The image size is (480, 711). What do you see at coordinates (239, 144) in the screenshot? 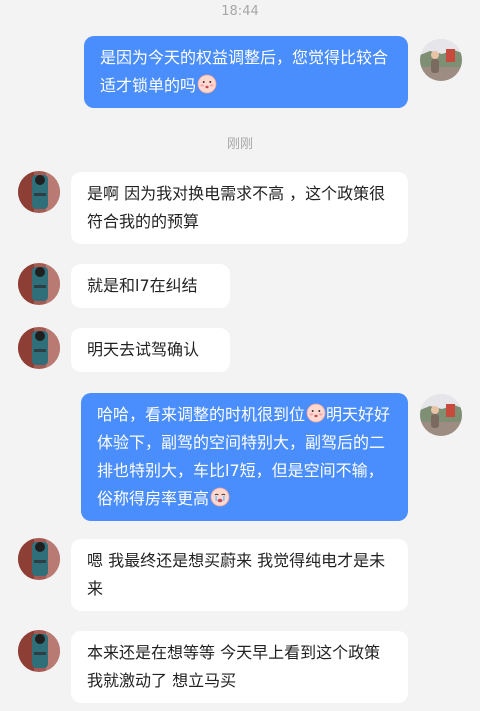
I see `timestamp: 刚刚` at bounding box center [239, 144].